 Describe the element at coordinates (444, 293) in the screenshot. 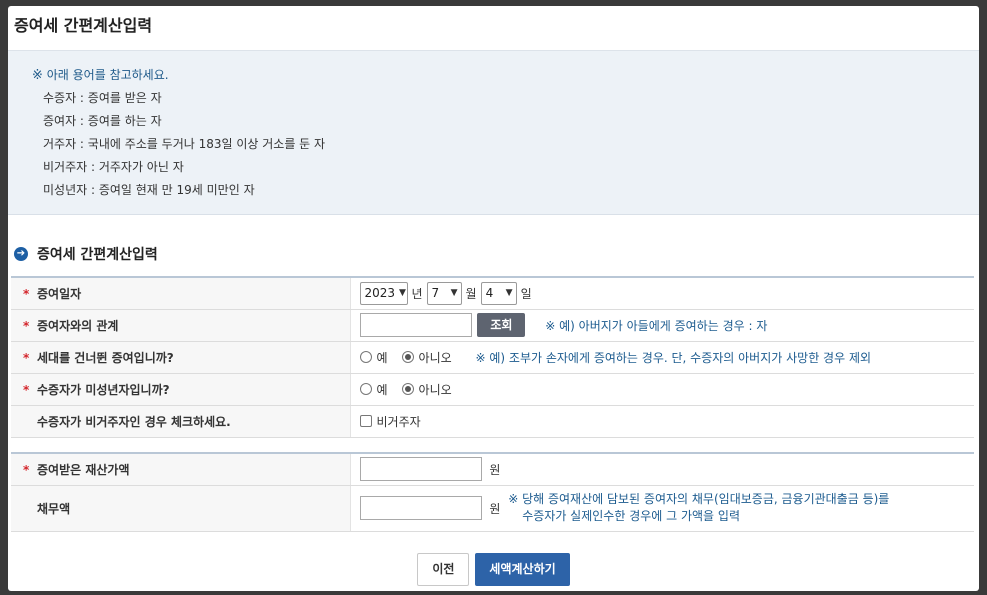

I see `month-select: 7 ▼` at that location.